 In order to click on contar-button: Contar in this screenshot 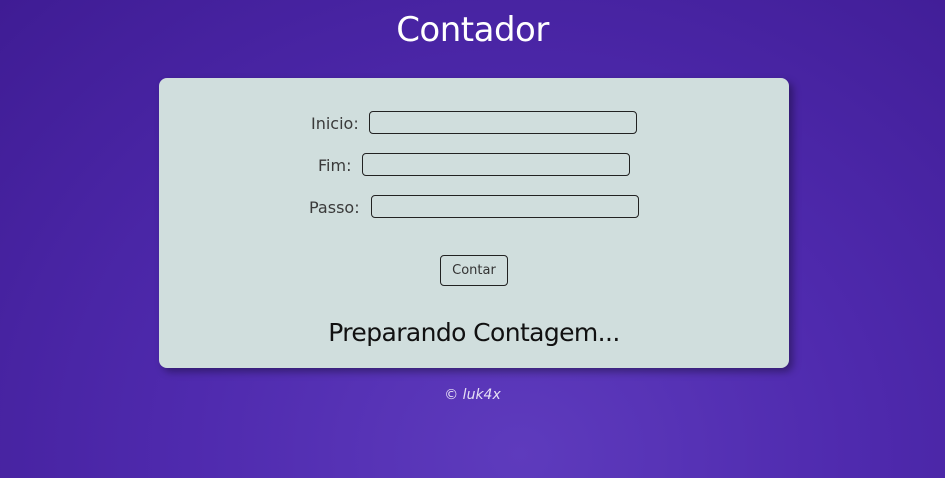, I will do `click(474, 270)`.